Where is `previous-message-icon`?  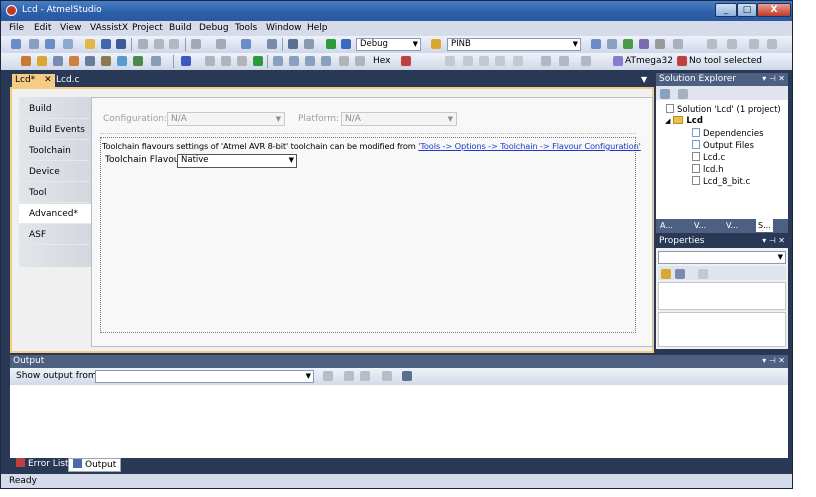 previous-message-icon is located at coordinates (349, 376).